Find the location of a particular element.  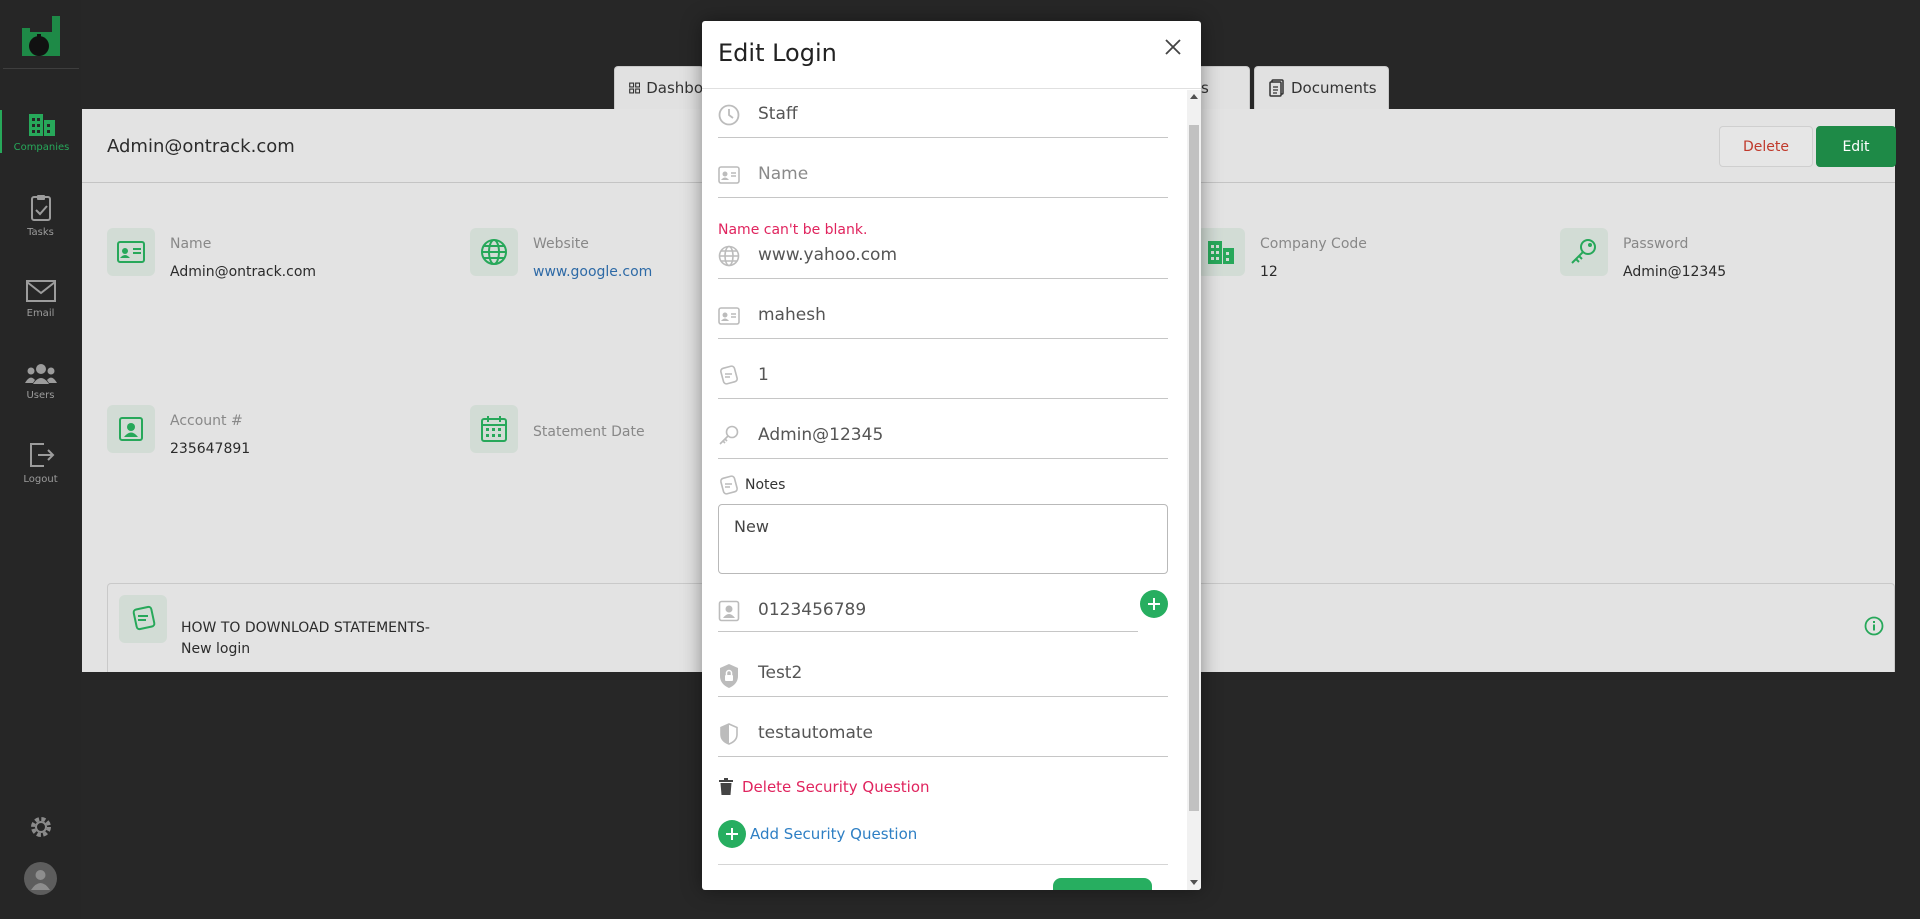

close-icon is located at coordinates (1173, 47).